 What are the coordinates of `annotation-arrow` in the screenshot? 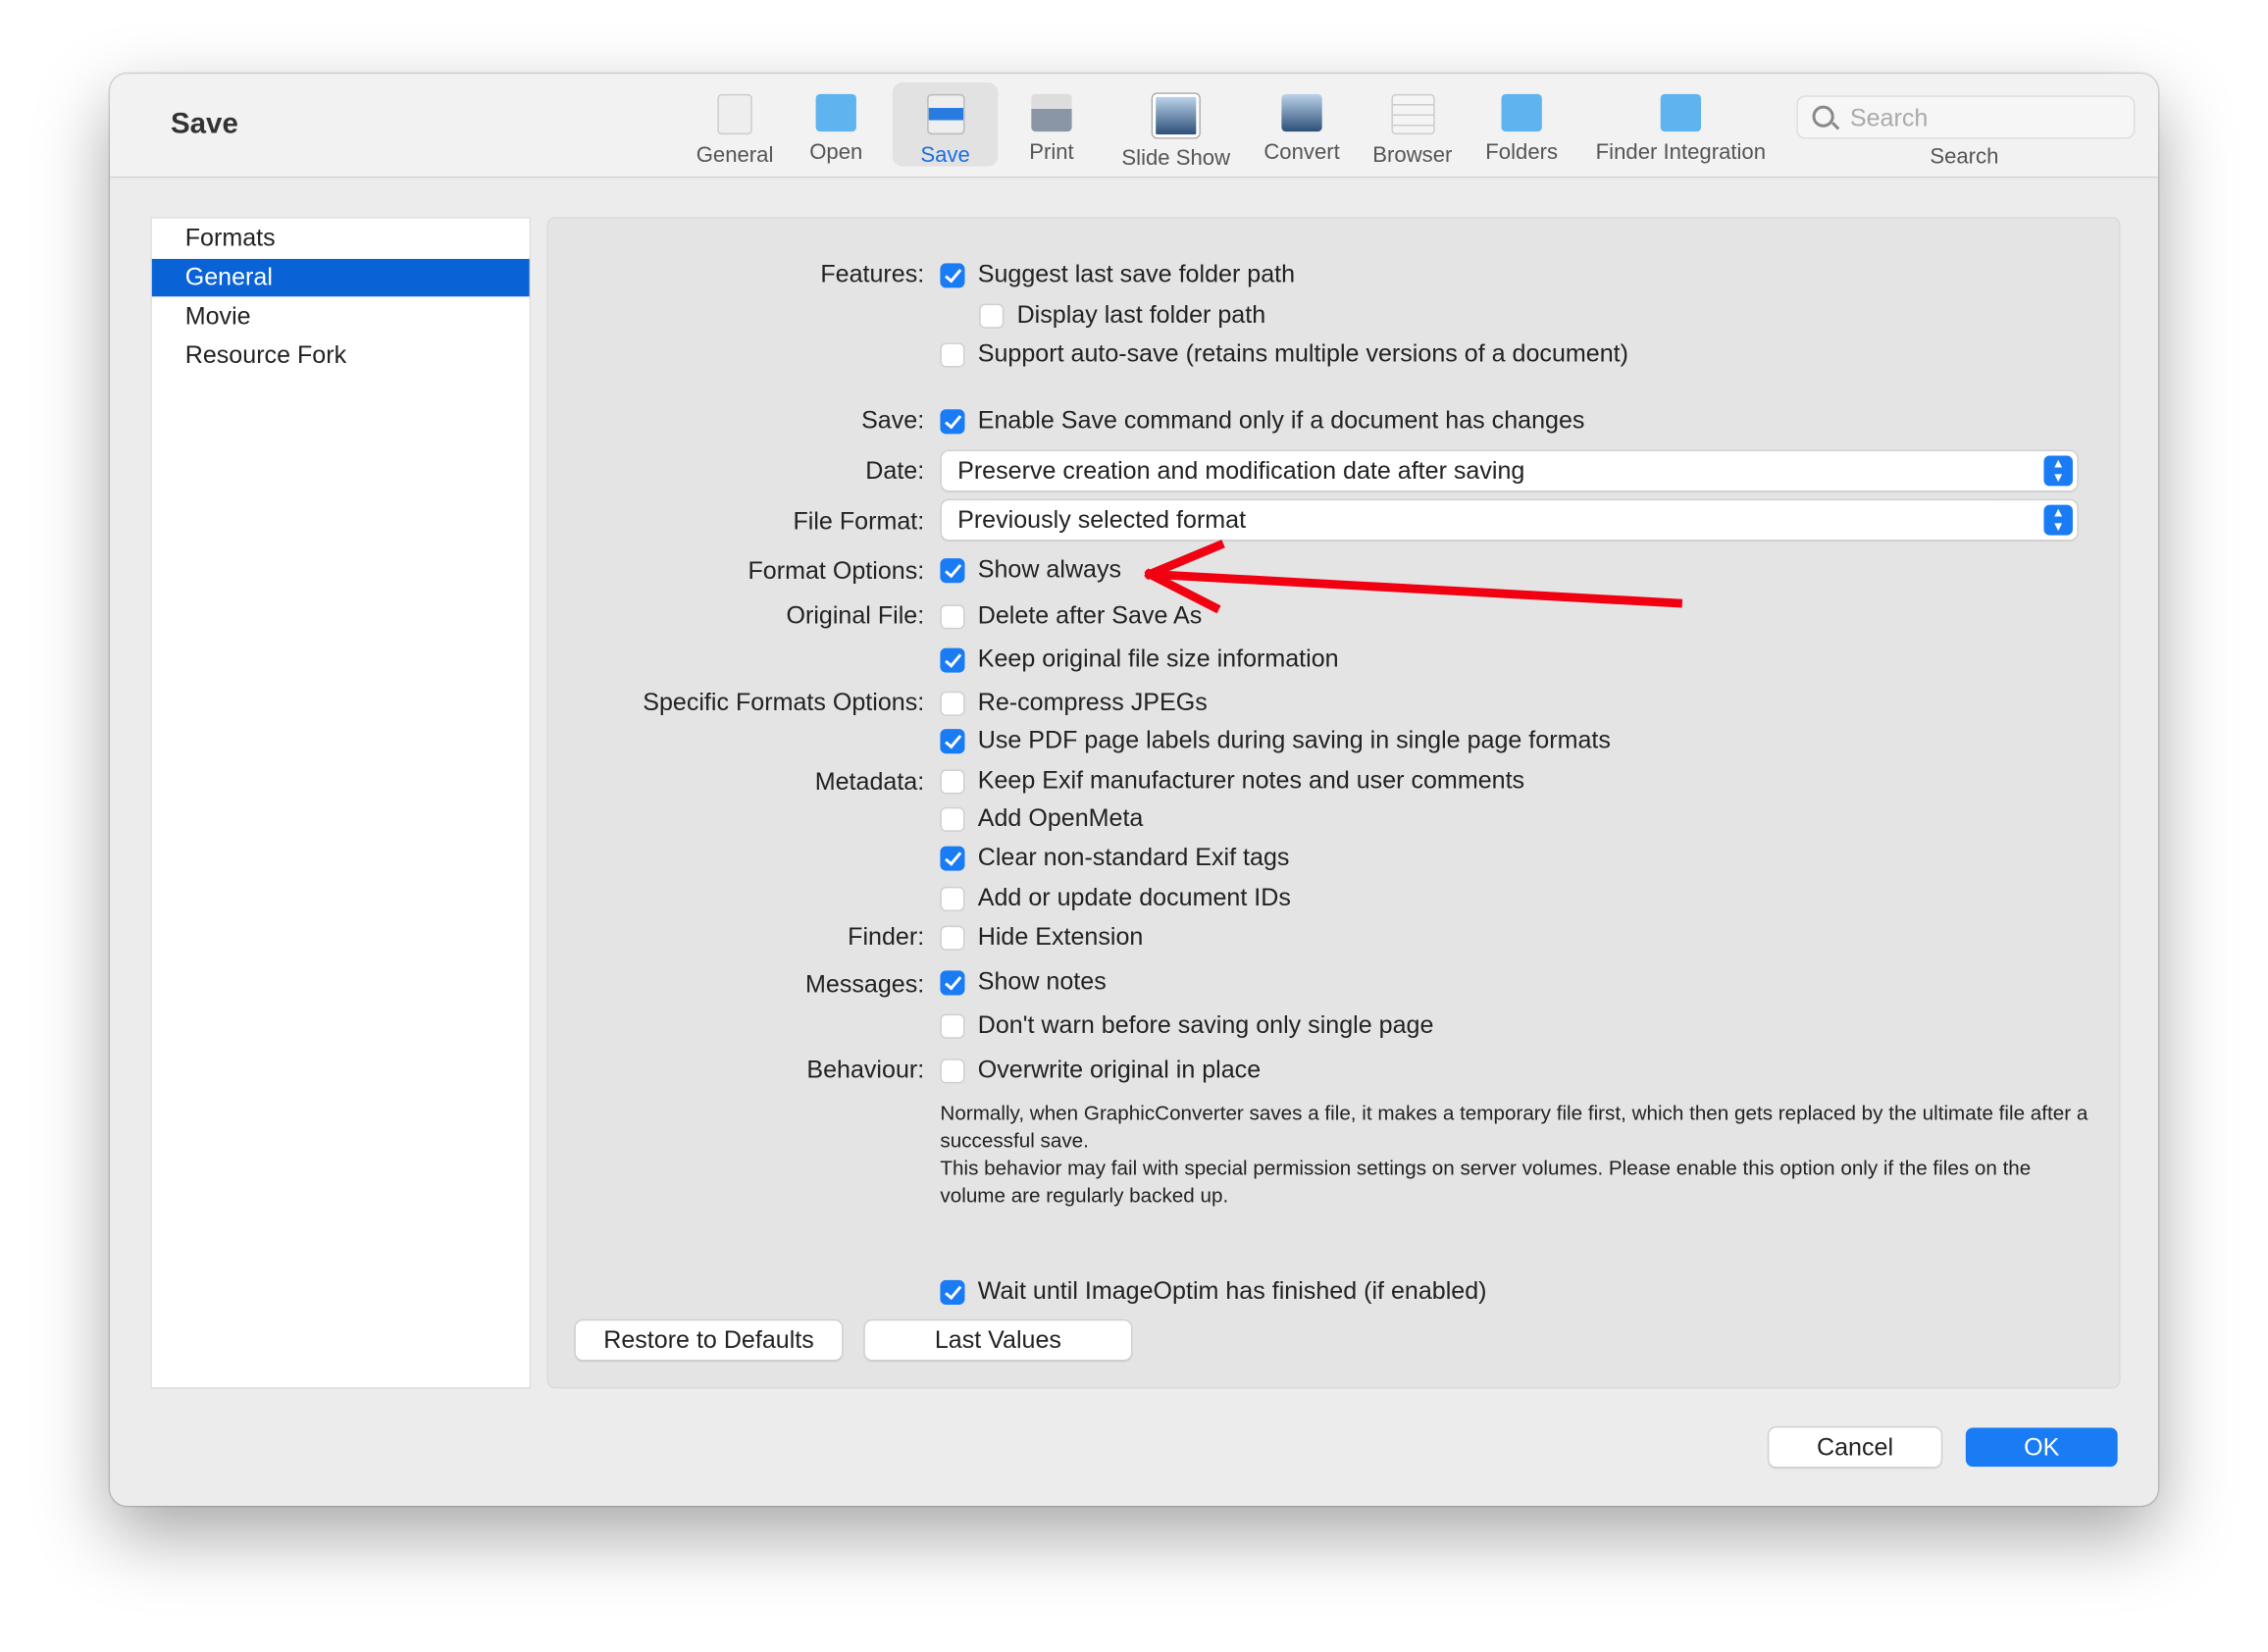 It's located at (1414, 577).